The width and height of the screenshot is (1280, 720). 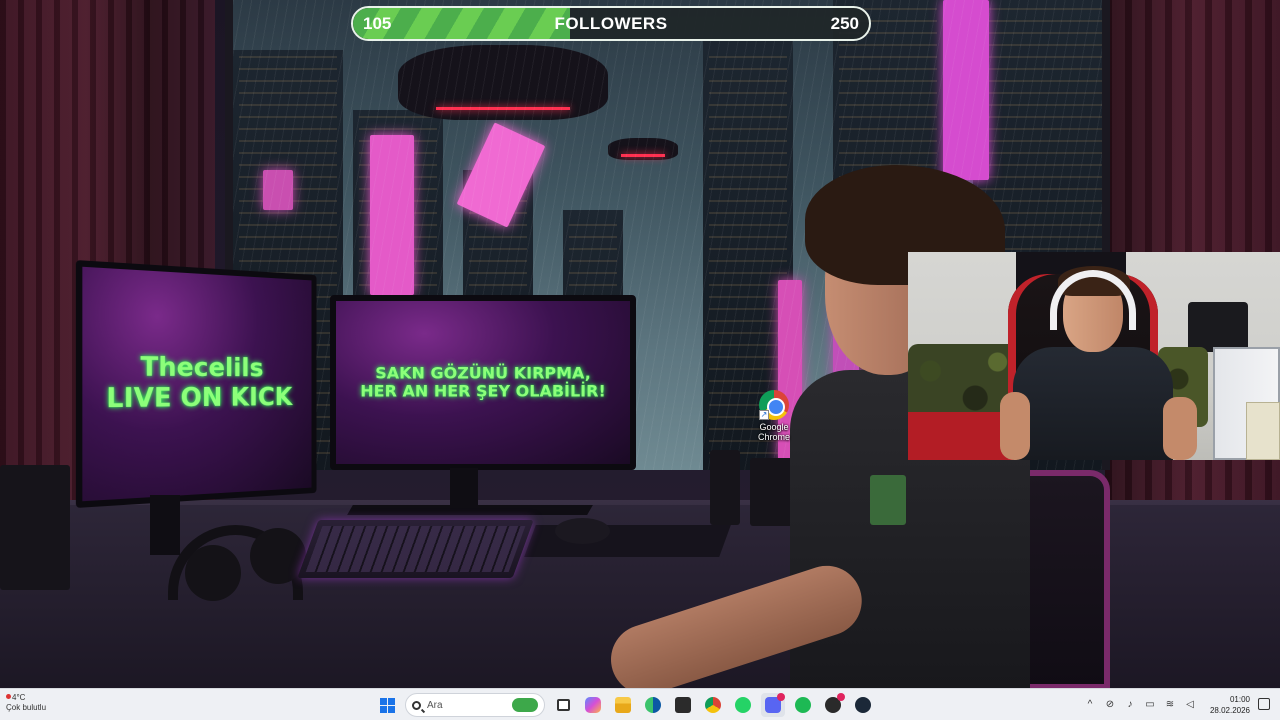 I want to click on edge-icon, so click(x=653, y=705).